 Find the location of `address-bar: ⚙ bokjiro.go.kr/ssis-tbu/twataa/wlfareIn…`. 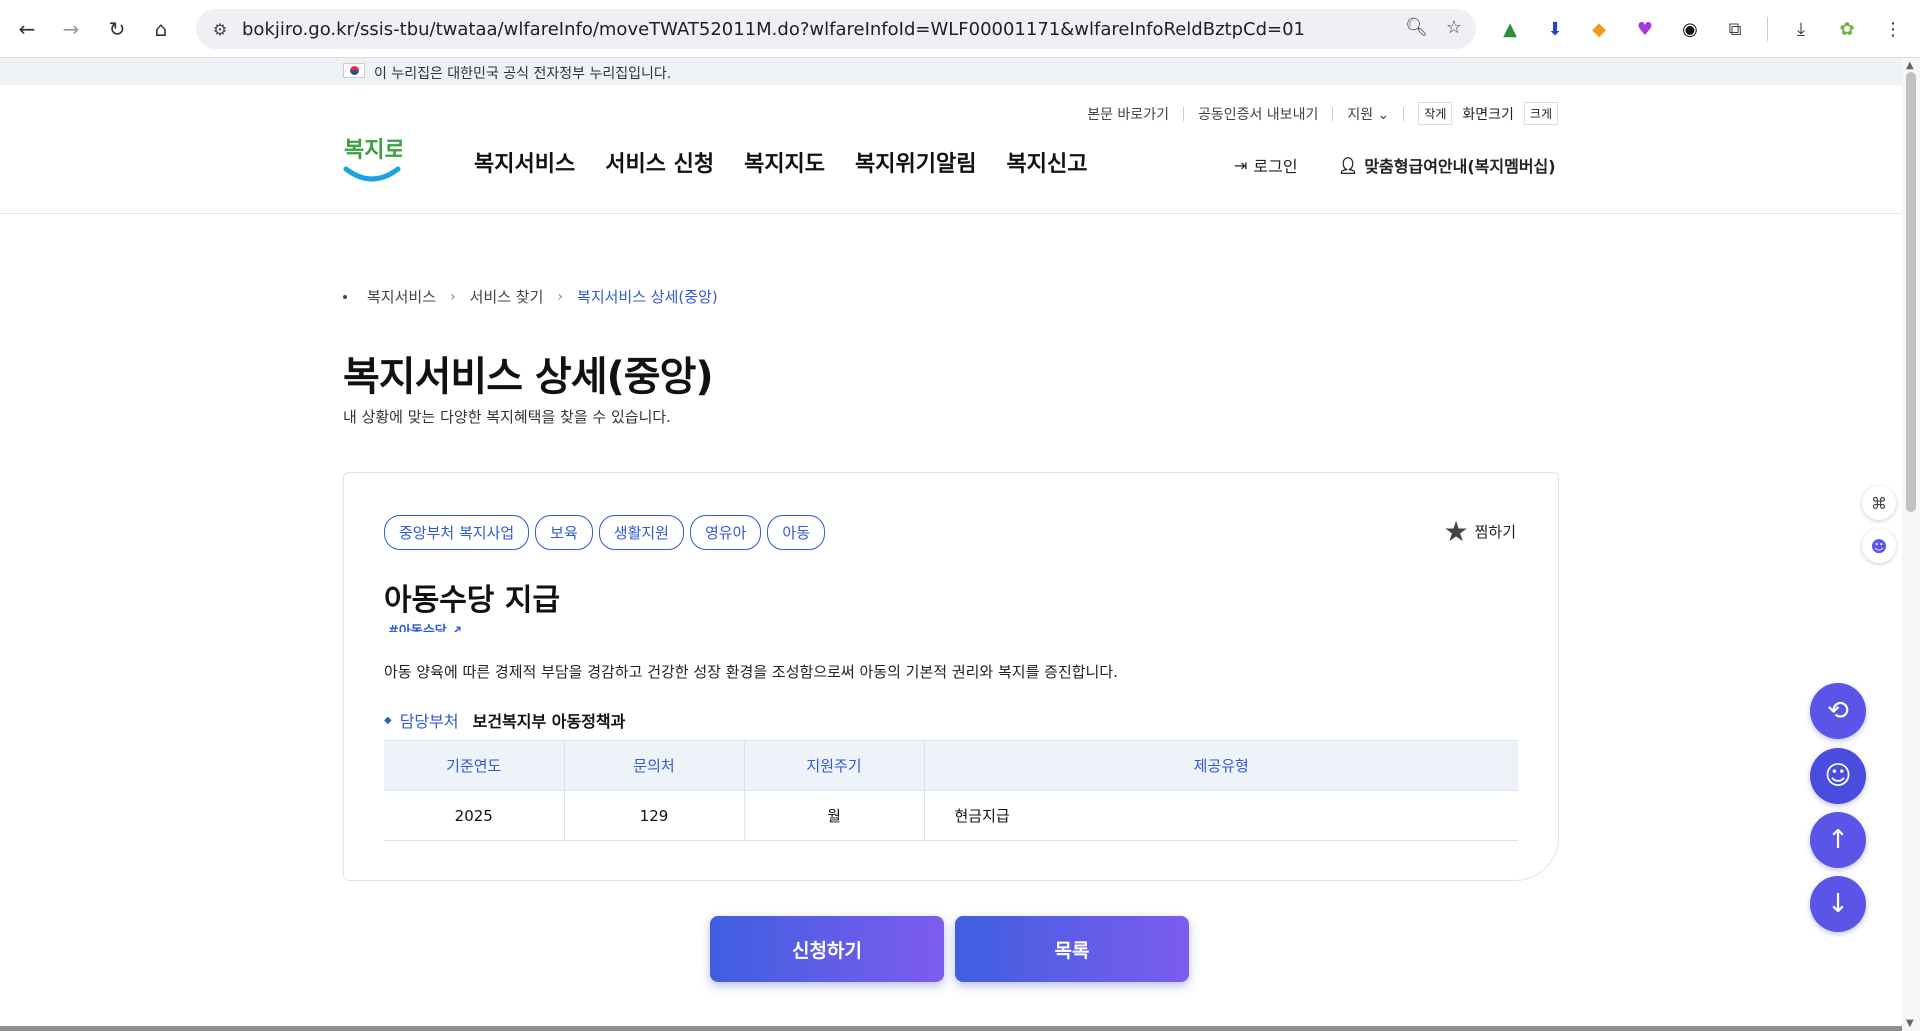

address-bar: ⚙ bokjiro.go.kr/ssis-tbu/twataa/wlfareIn… is located at coordinates (836, 29).